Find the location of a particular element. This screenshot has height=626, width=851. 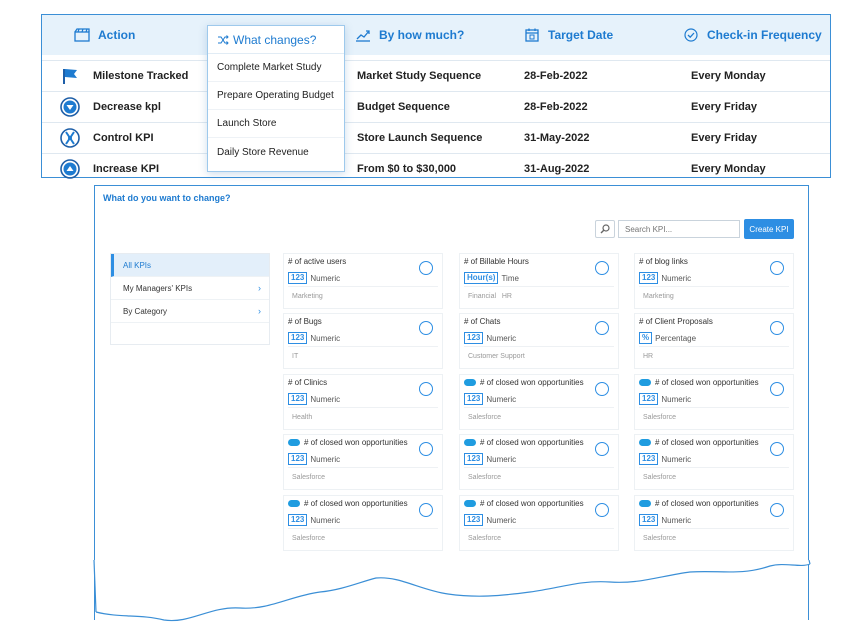

kpi-card: # of Clinics 123 Numeric Health is located at coordinates (363, 402).